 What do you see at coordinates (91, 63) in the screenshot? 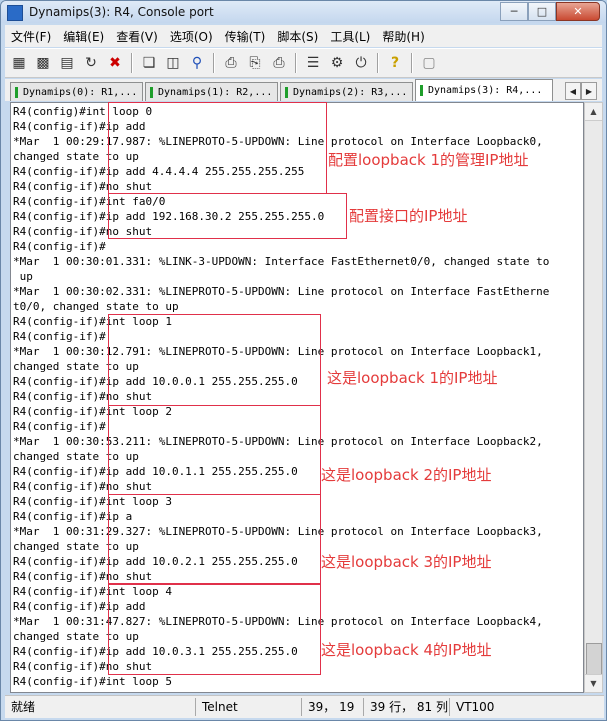
I see `reconnect-icon: ↻` at bounding box center [91, 63].